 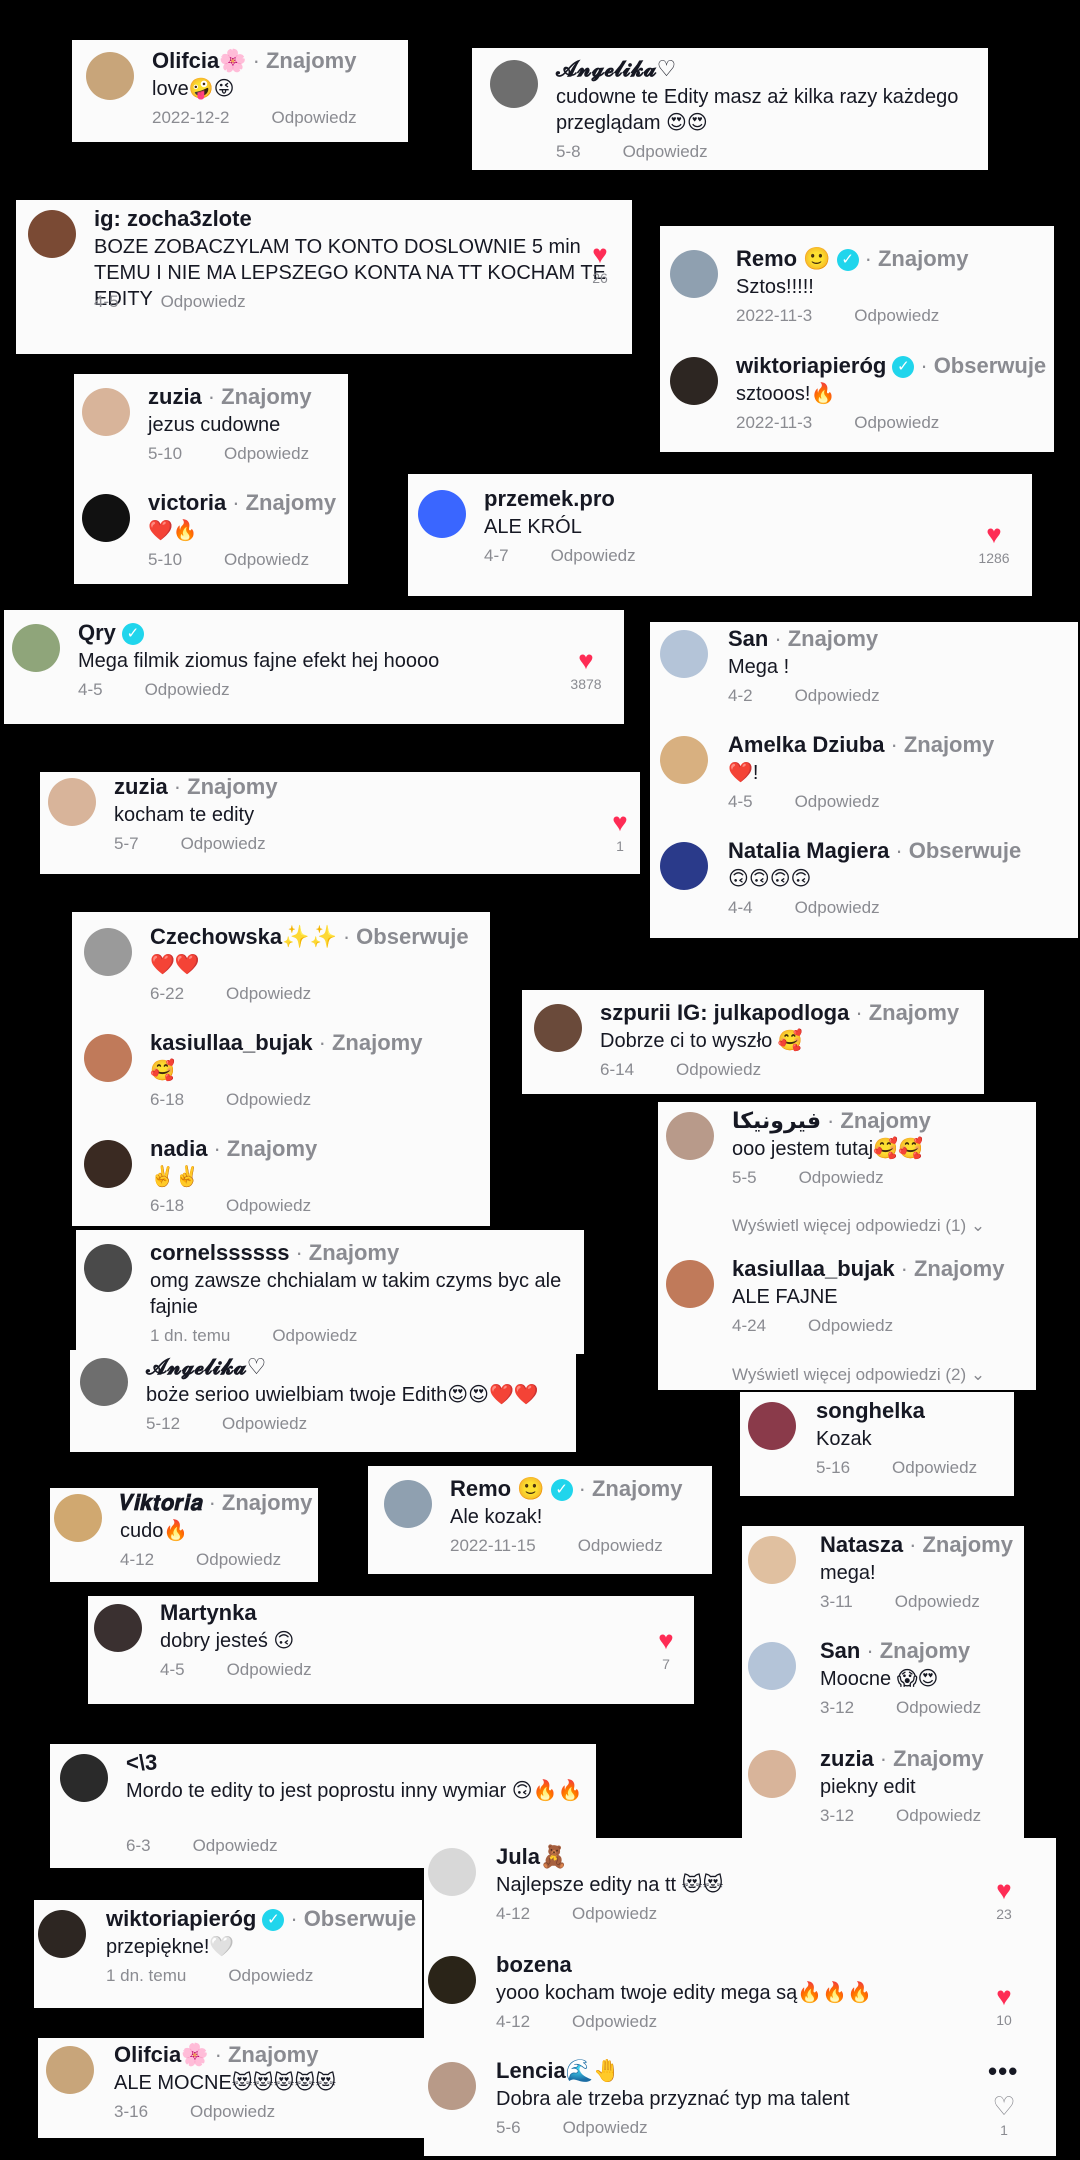 What do you see at coordinates (776, 1120) in the screenshot?
I see `username: فيرونيكا` at bounding box center [776, 1120].